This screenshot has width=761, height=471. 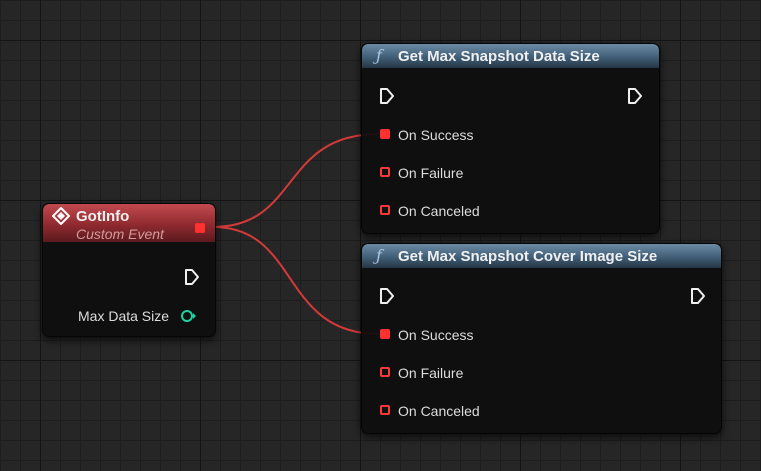 I want to click on delegate-output-pin, so click(x=200, y=228).